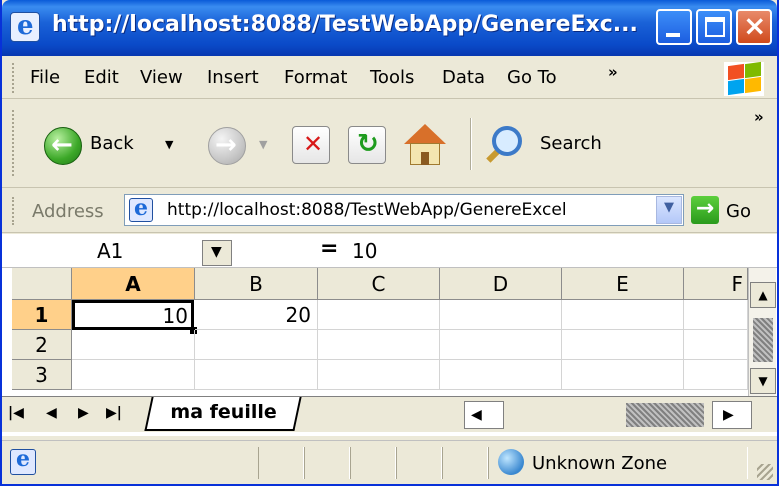 This screenshot has height=486, width=779. What do you see at coordinates (23, 460) in the screenshot?
I see `page-status-icon` at bounding box center [23, 460].